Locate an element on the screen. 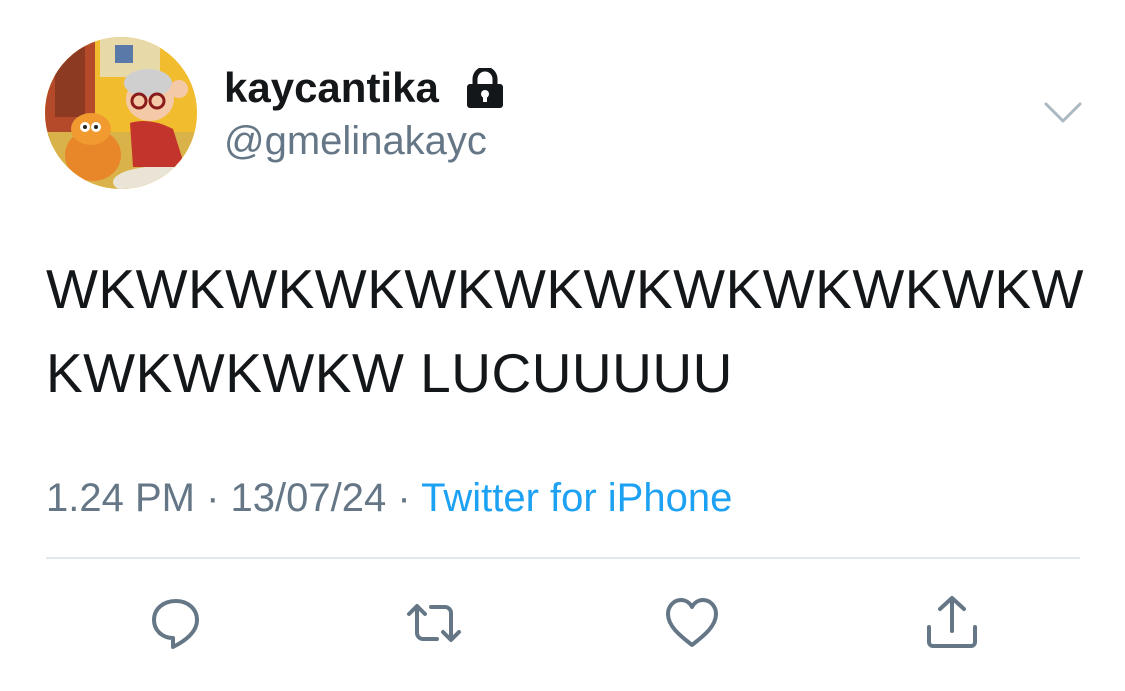 Image resolution: width=1125 pixels, height=691 pixels. like-icon is located at coordinates (692, 622).